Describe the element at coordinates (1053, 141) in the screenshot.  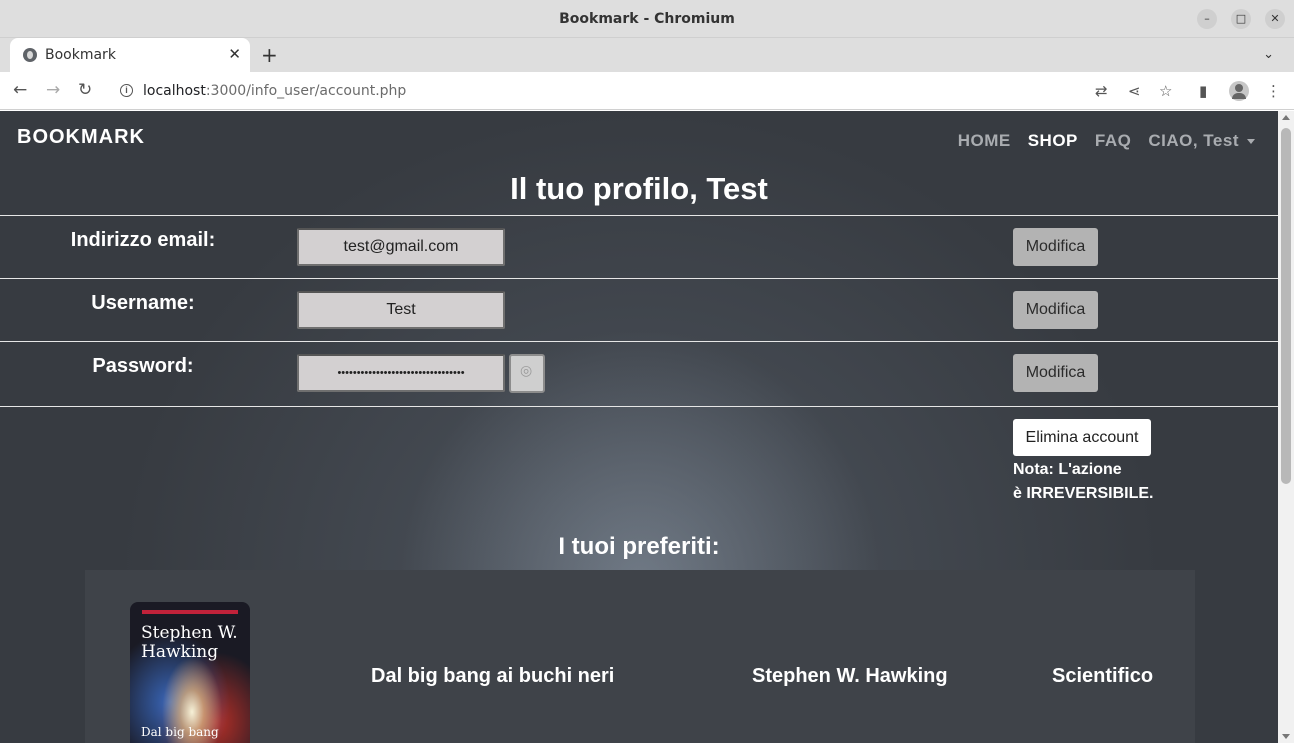
I see `nav-shop: SHOP` at that location.